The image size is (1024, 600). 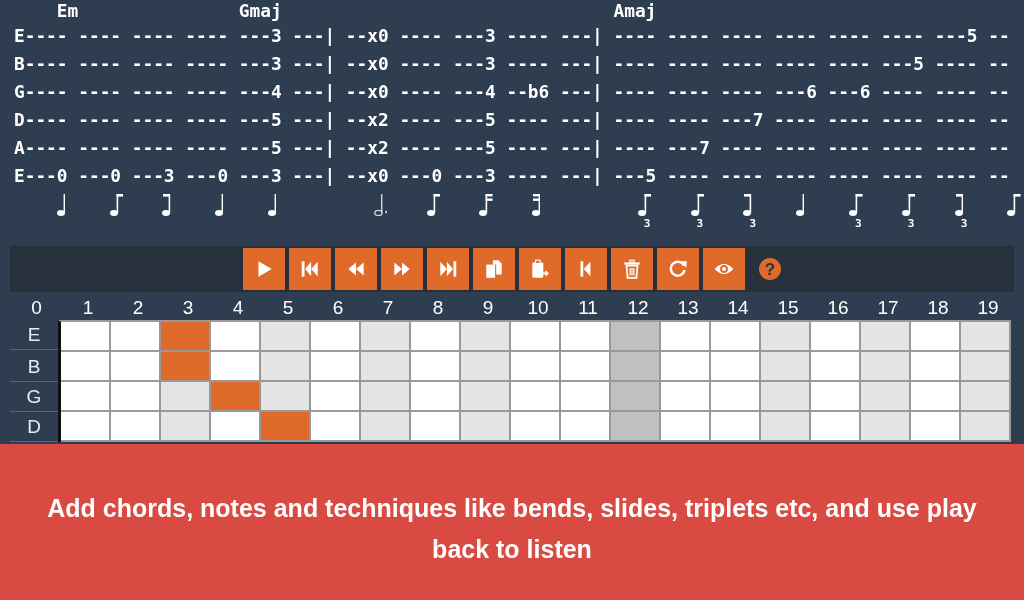 What do you see at coordinates (116, 205) in the screenshot?
I see `eighth-note-icon` at bounding box center [116, 205].